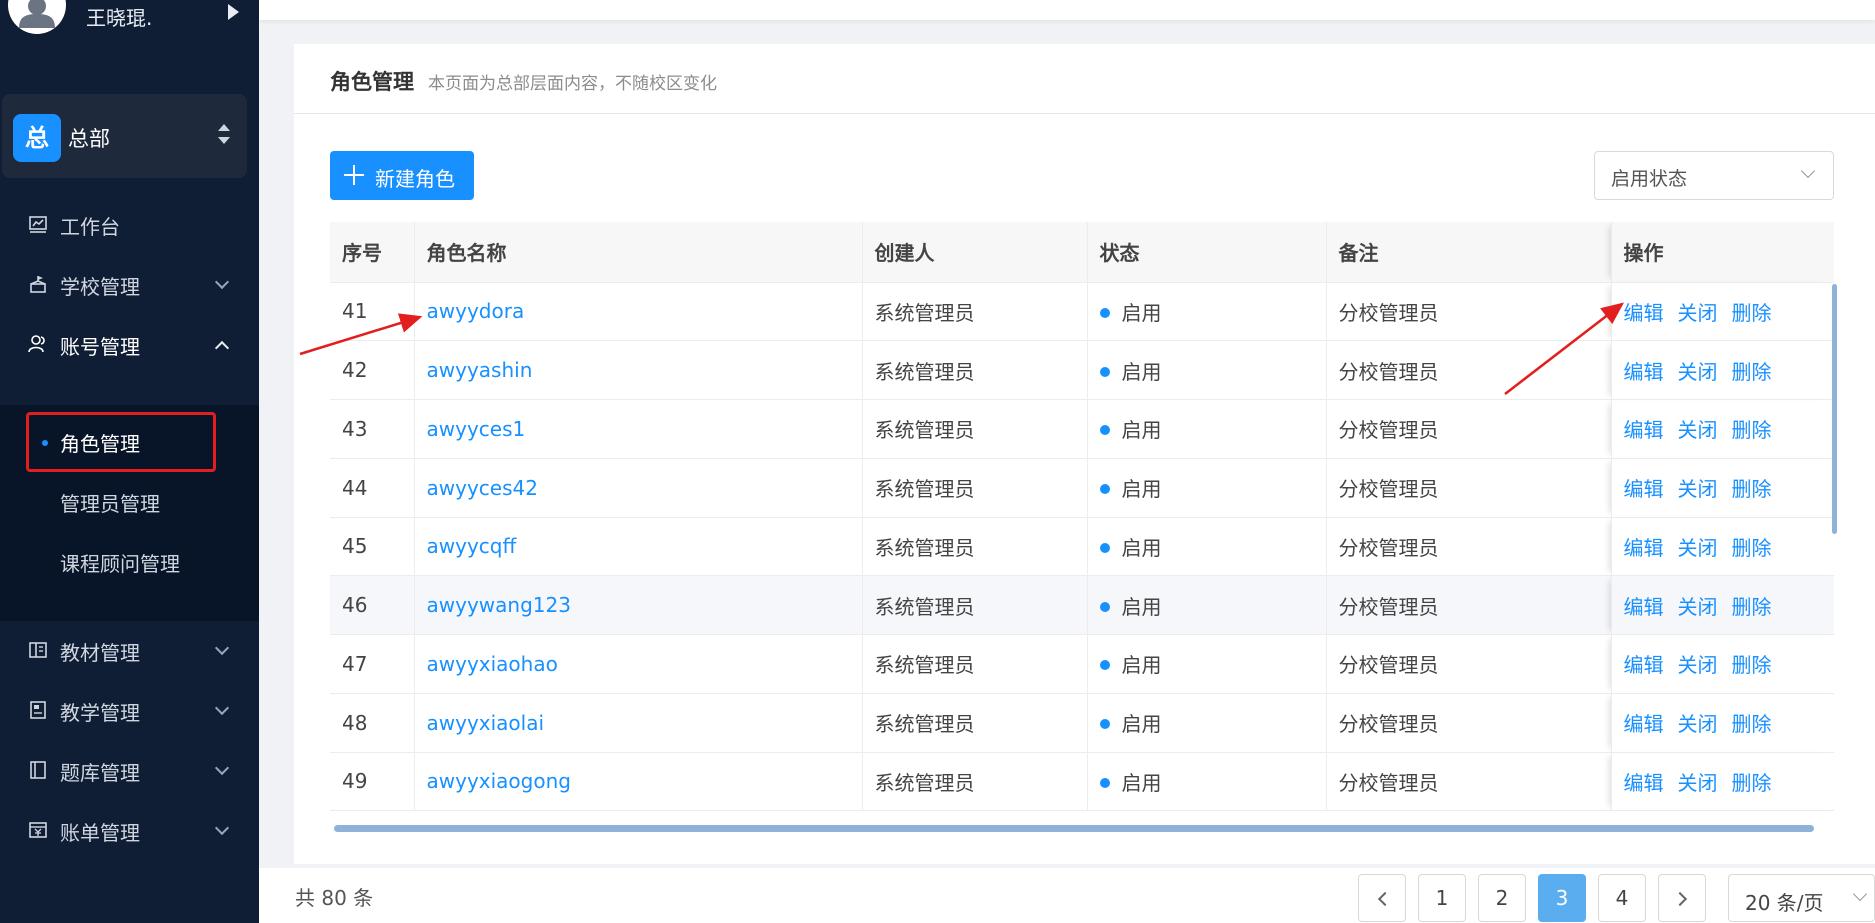 The width and height of the screenshot is (1875, 923). Describe the element at coordinates (1082, 370) in the screenshot. I see `table-row: 42 awyyashin 系统管理员 启用 分校管理员 编辑 关闭 删除` at that location.